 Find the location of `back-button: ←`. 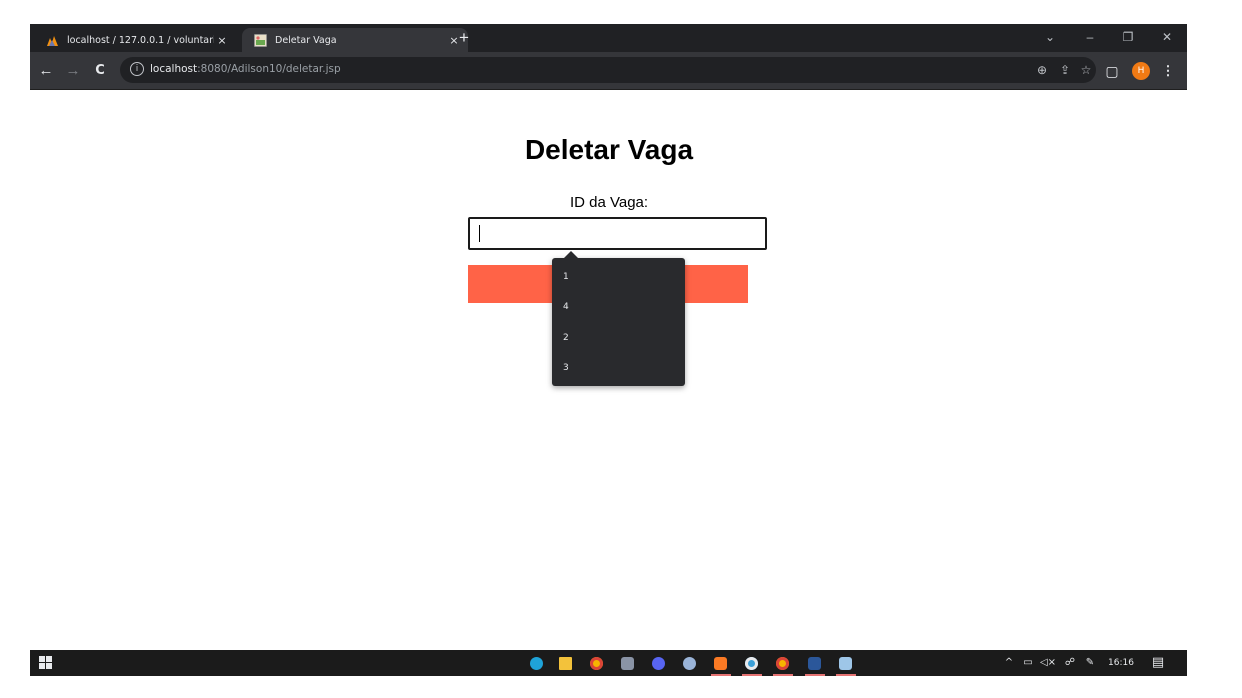

back-button: ← is located at coordinates (46, 71).